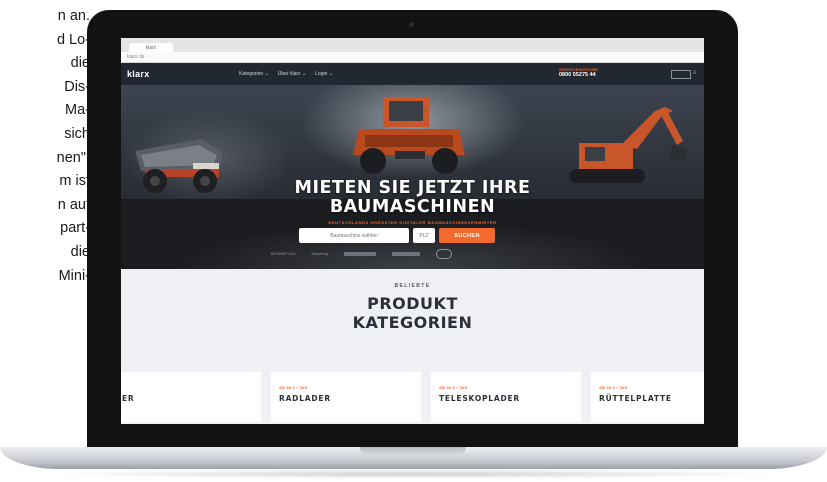 This screenshot has width=827, height=482. Describe the element at coordinates (346, 397) in the screenshot. I see `category-card-radlader: AB 88 € / TAG RADLADER` at that location.